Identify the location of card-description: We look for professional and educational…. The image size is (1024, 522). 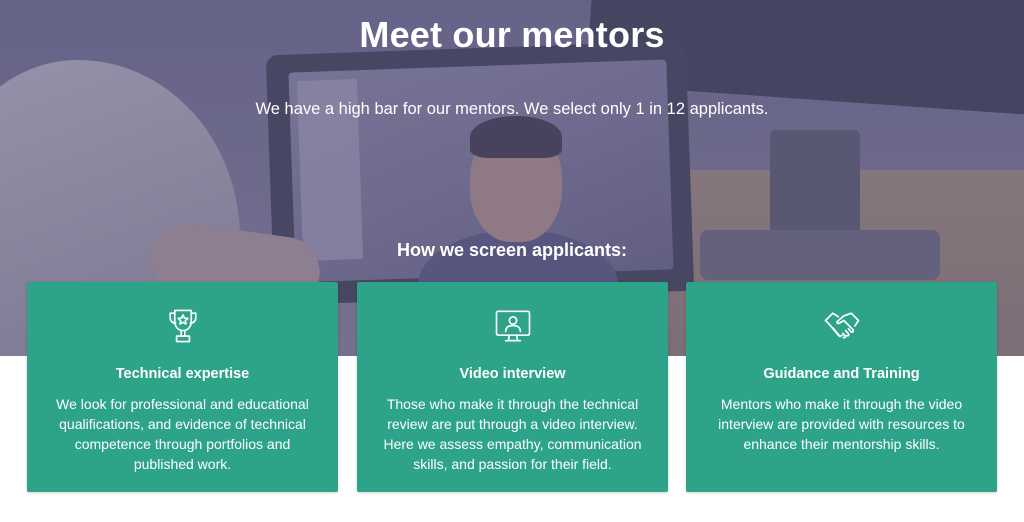
(182, 434).